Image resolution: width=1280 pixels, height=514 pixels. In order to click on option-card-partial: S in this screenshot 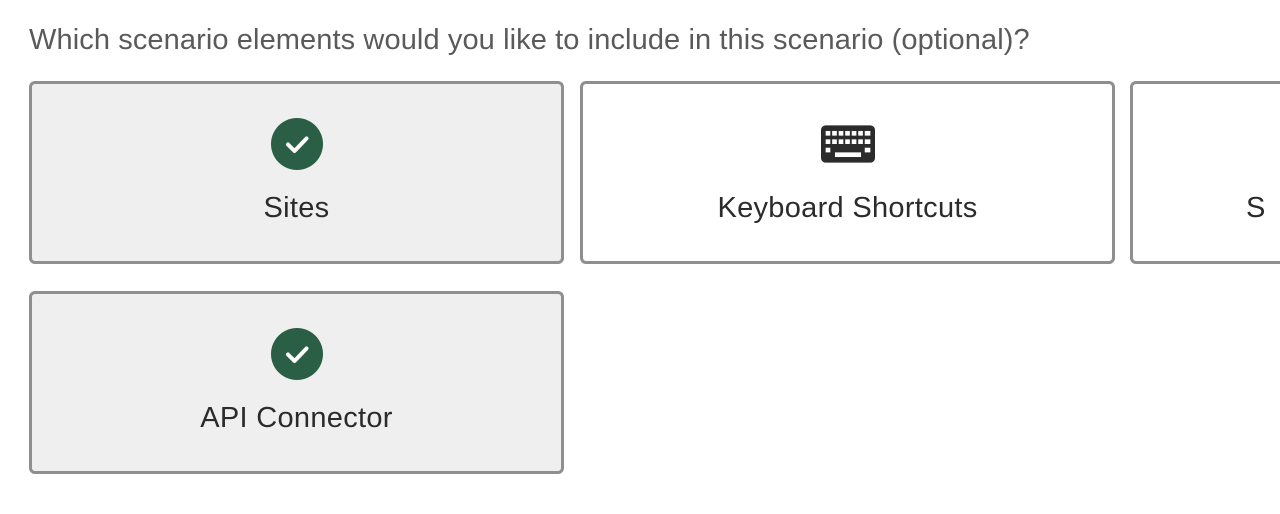, I will do `click(1205, 172)`.